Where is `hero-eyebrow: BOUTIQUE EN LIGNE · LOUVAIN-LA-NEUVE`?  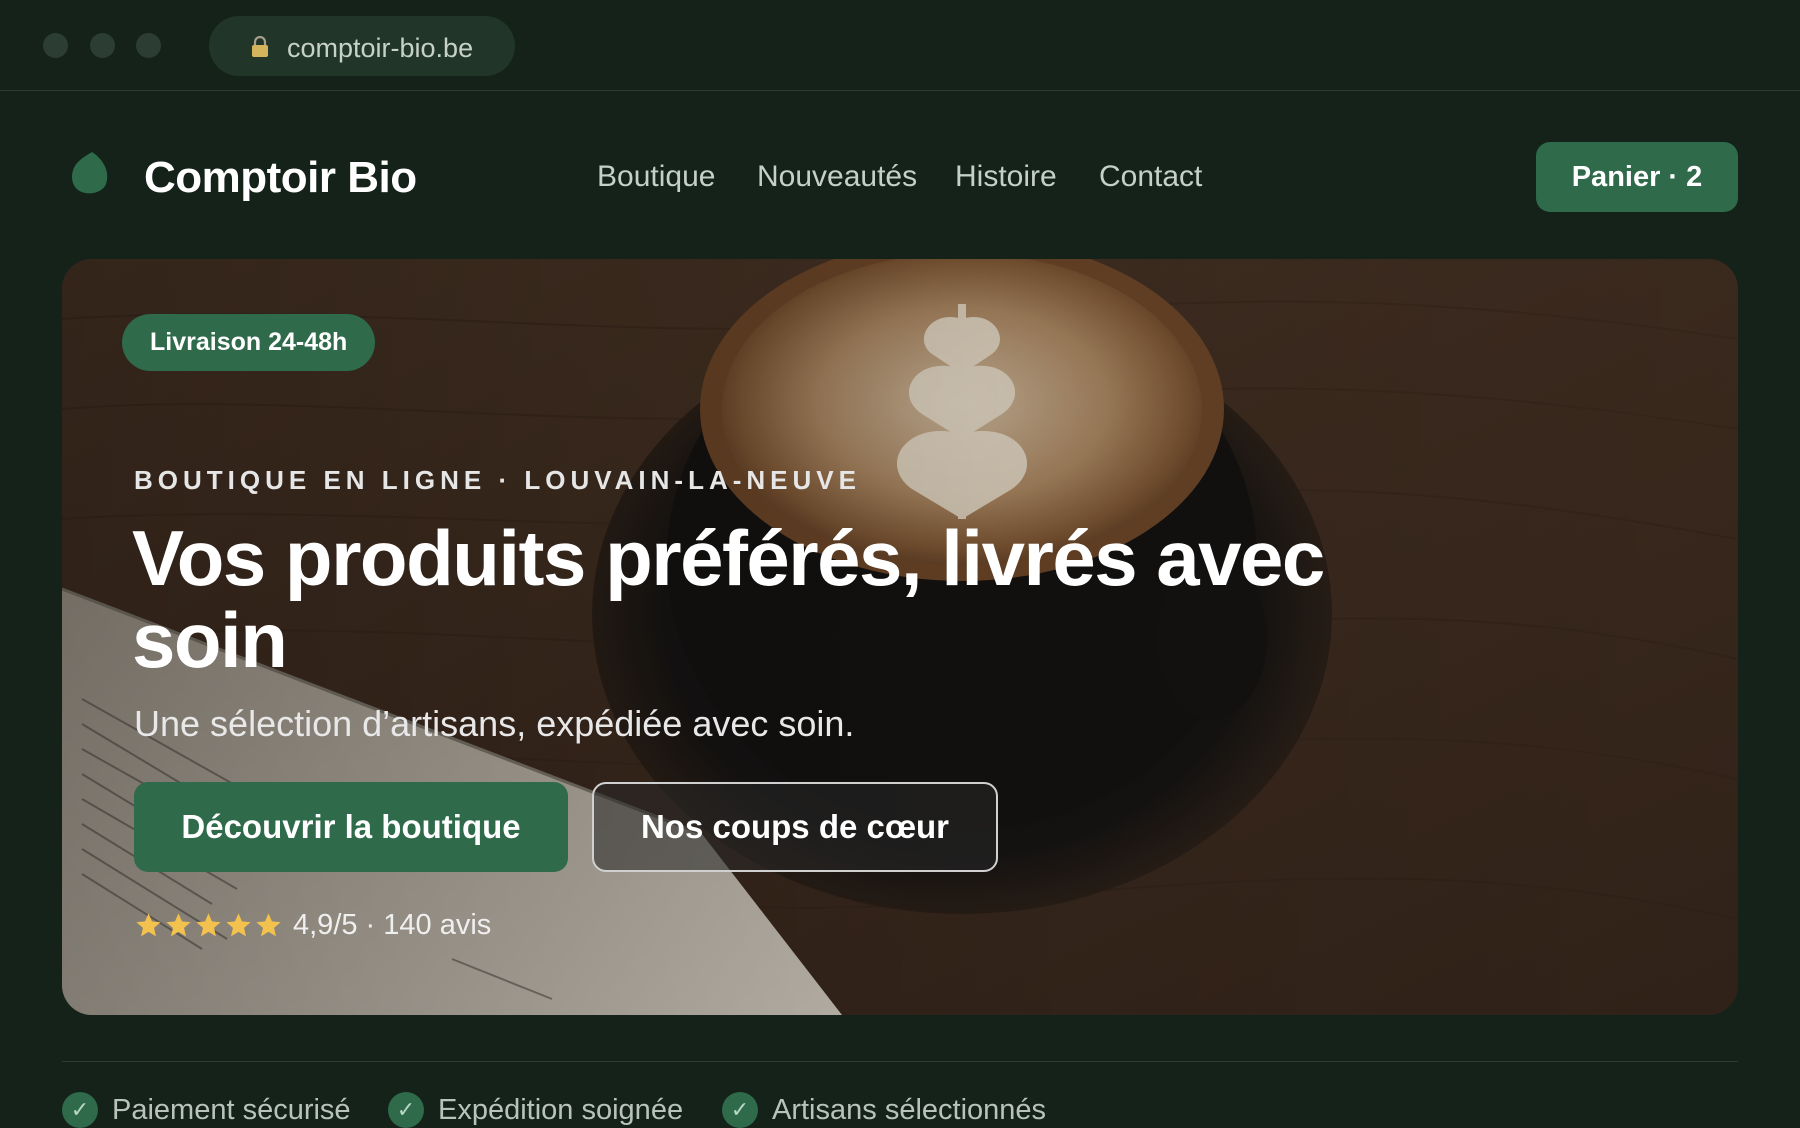 hero-eyebrow: BOUTIQUE EN LIGNE · LOUVAIN-LA-NEUVE is located at coordinates (497, 480).